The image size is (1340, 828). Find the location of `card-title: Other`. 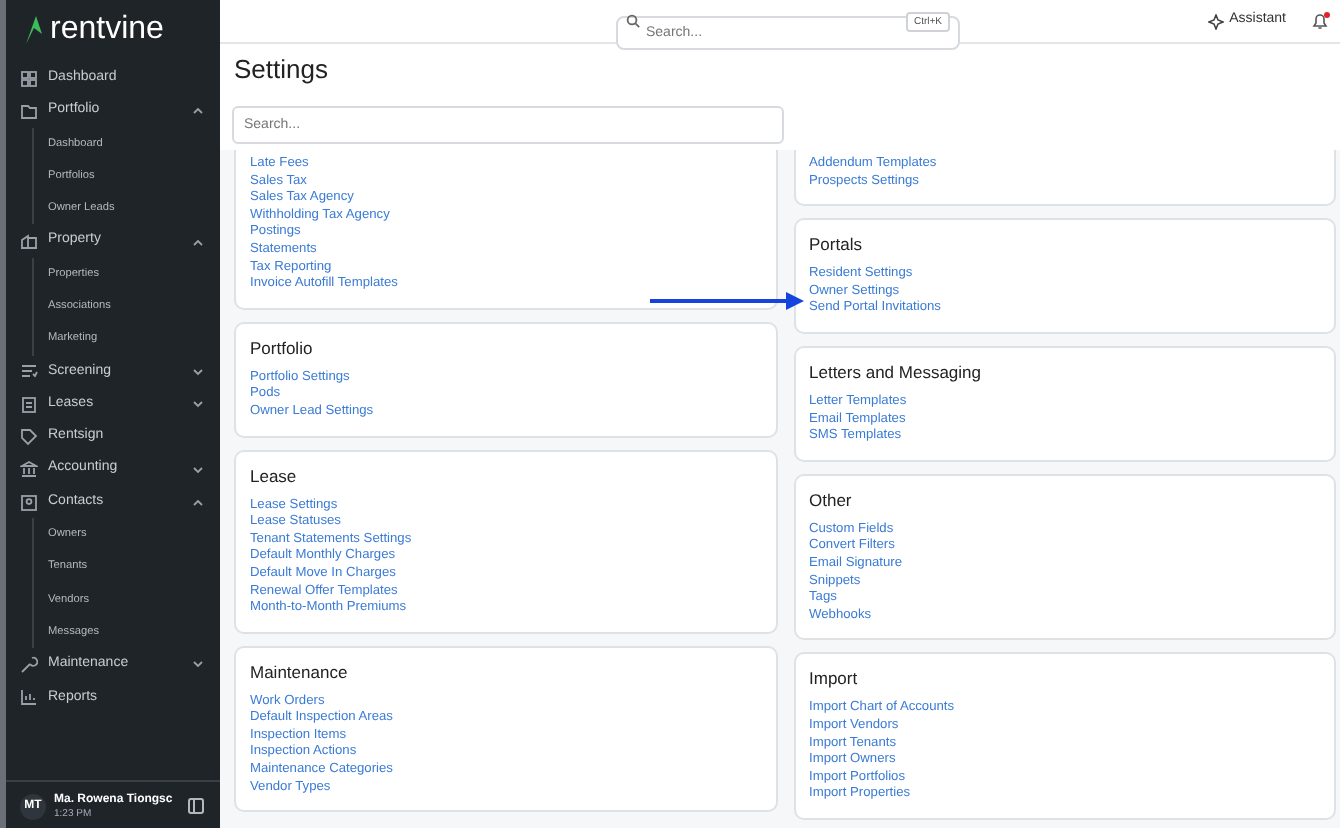

card-title: Other is located at coordinates (831, 500).